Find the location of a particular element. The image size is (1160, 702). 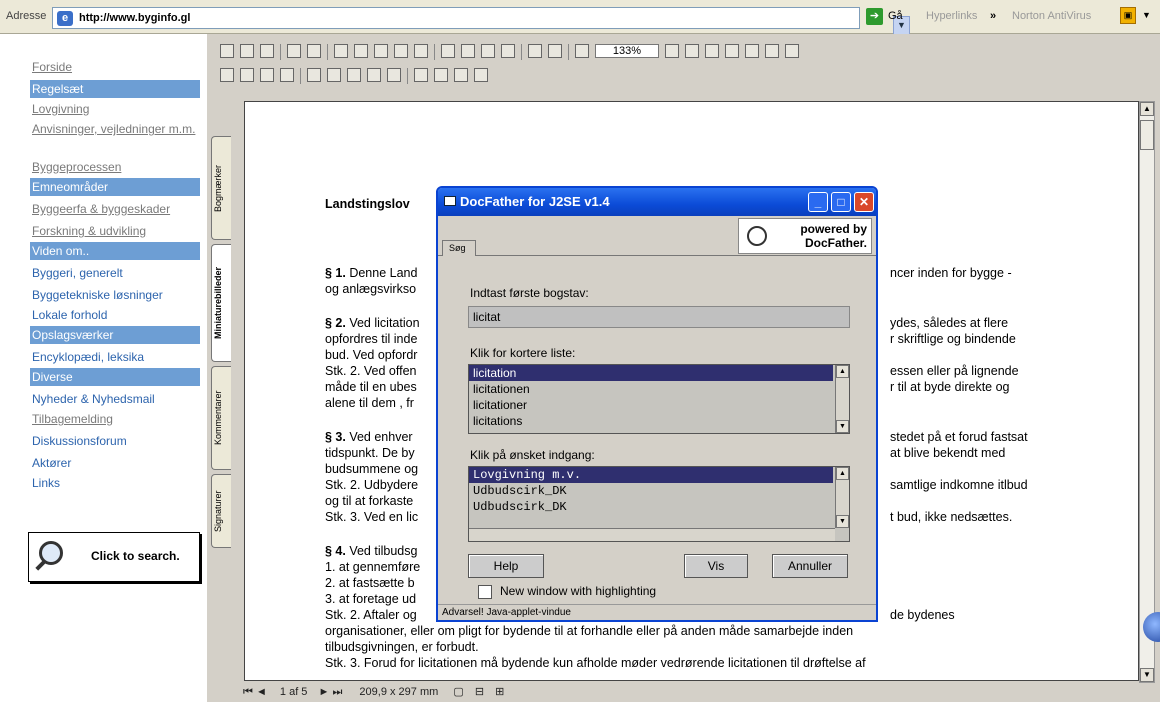

zoom-tool-icon is located at coordinates (247, 75).